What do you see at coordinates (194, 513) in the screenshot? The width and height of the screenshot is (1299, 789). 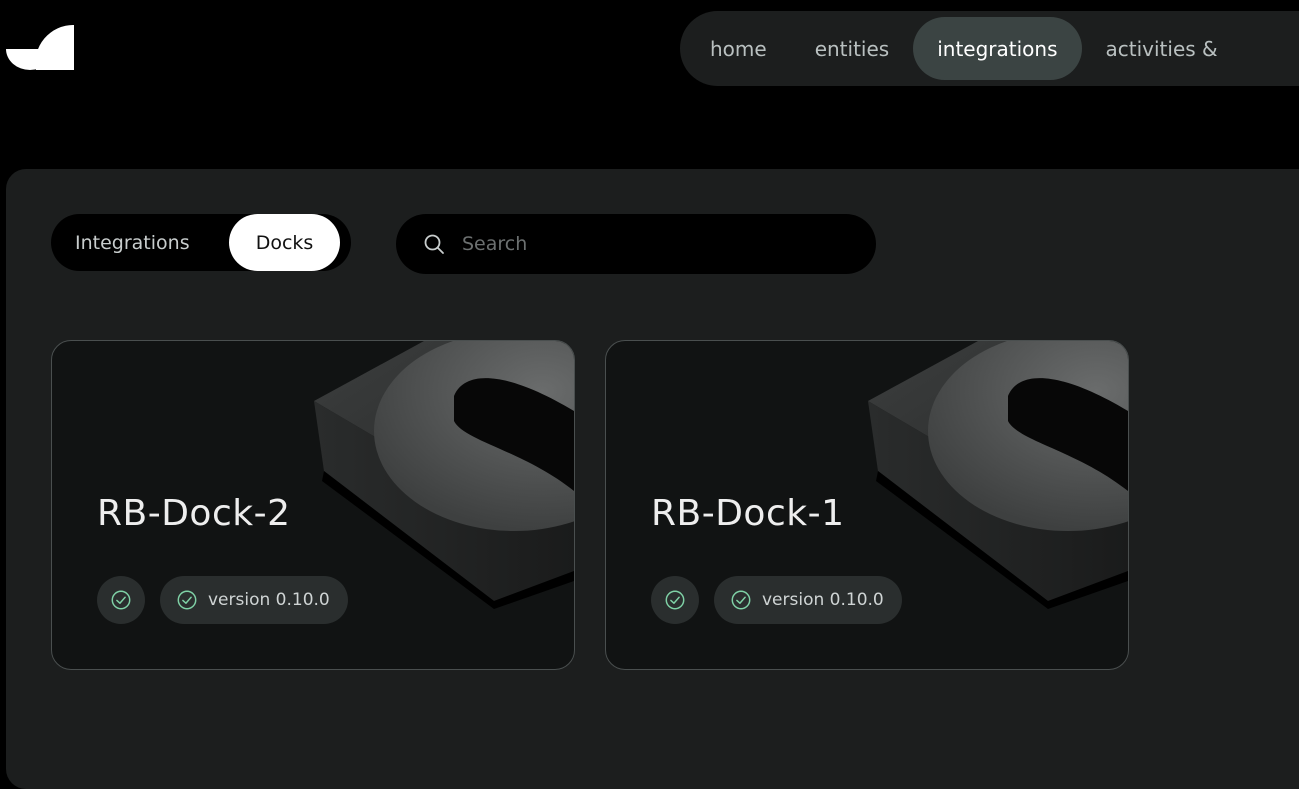 I see `dock-name: RB-Dock-2` at bounding box center [194, 513].